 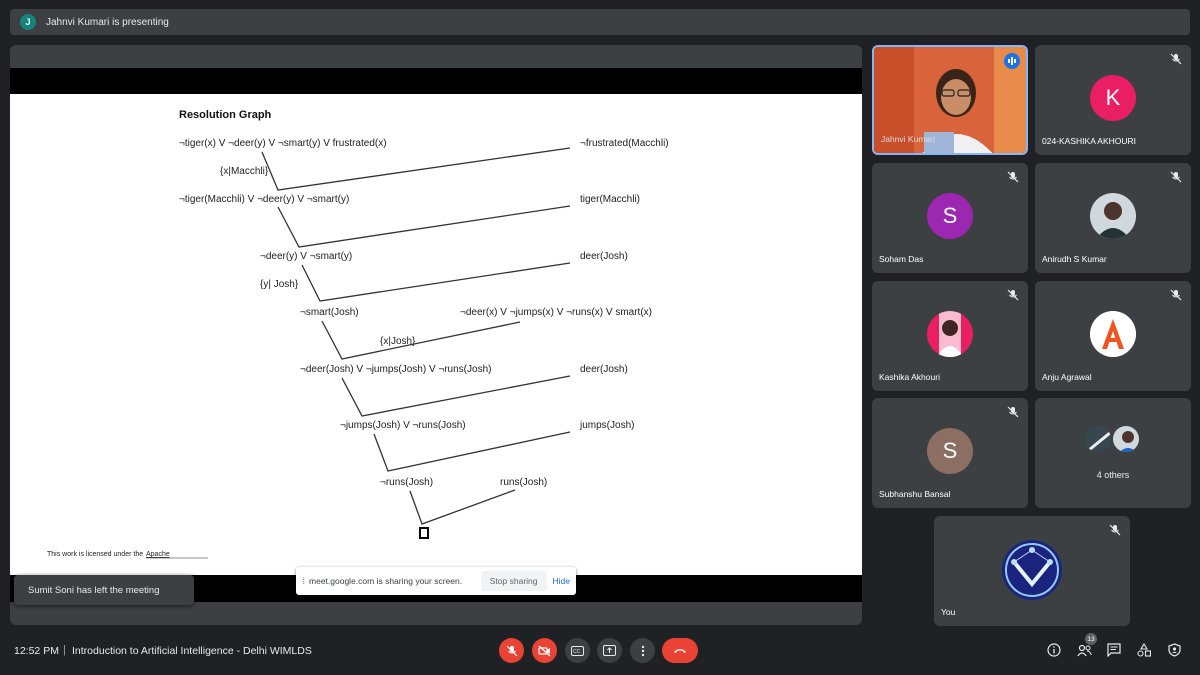 I want to click on leave-call-button, so click(x=680, y=650).